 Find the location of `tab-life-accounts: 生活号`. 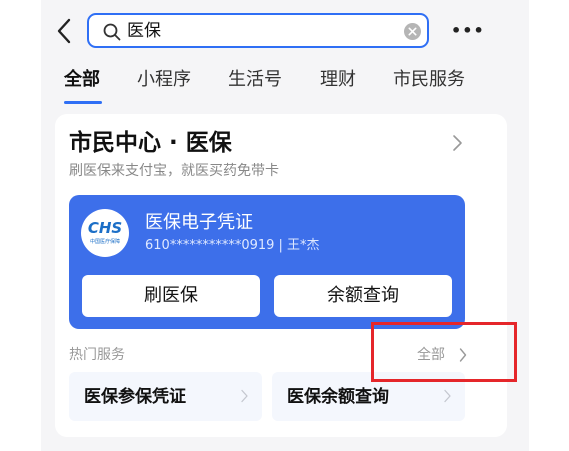

tab-life-accounts: 生活号 is located at coordinates (255, 80).